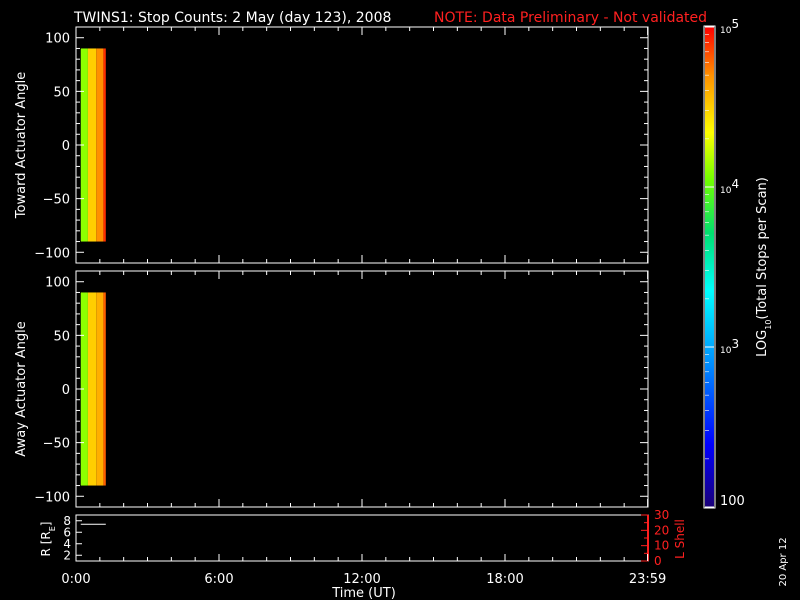  Describe the element at coordinates (658, 561) in the screenshot. I see `lshell-tick-label: 0` at that location.